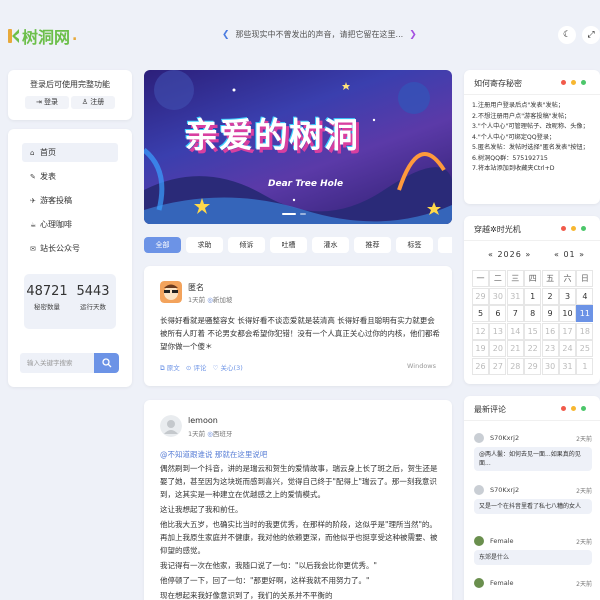 The width and height of the screenshot is (600, 600). I want to click on tag-other: 其, so click(445, 245).